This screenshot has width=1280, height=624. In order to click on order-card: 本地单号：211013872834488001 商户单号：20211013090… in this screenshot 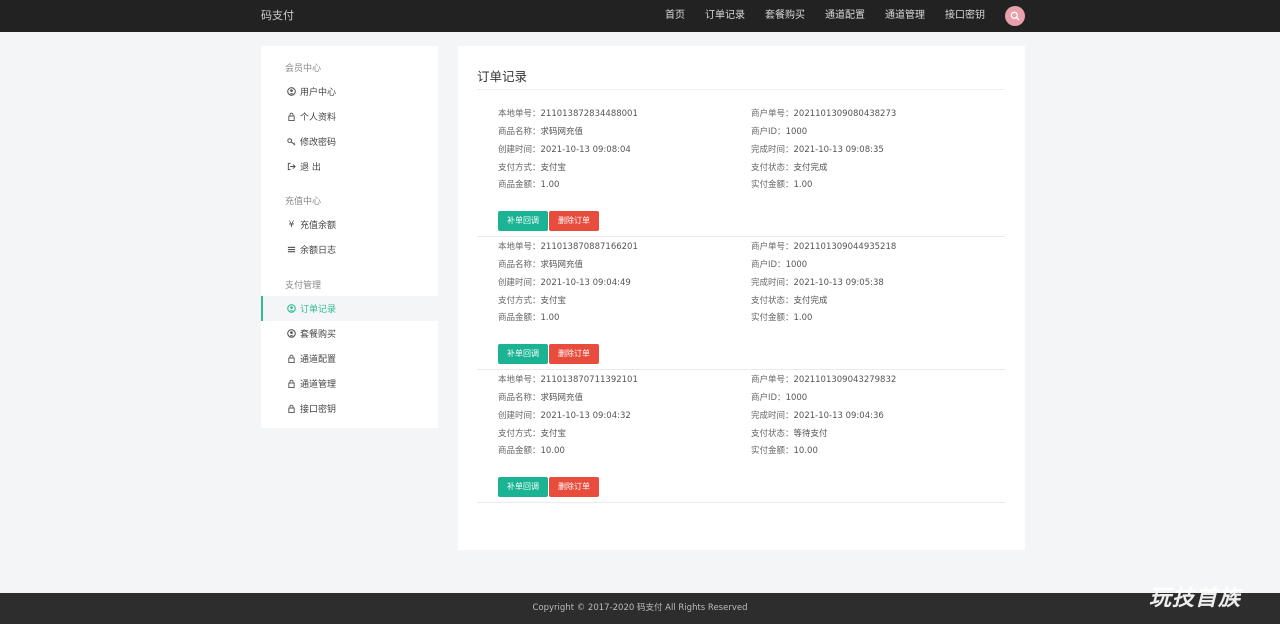, I will do `click(741, 170)`.